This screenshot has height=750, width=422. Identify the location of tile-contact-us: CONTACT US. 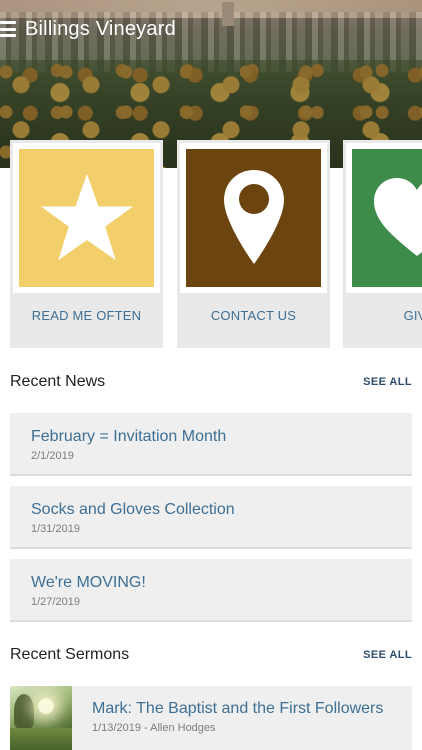
(253, 244).